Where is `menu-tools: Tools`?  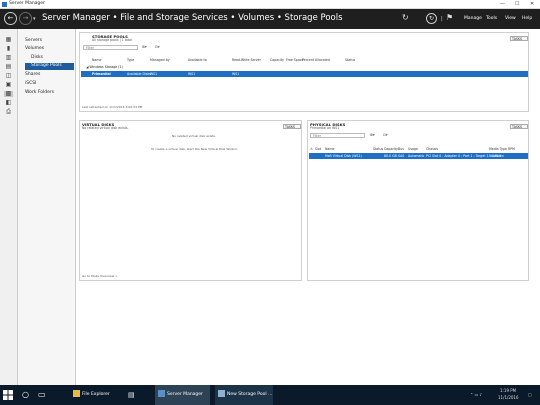 menu-tools: Tools is located at coordinates (491, 18).